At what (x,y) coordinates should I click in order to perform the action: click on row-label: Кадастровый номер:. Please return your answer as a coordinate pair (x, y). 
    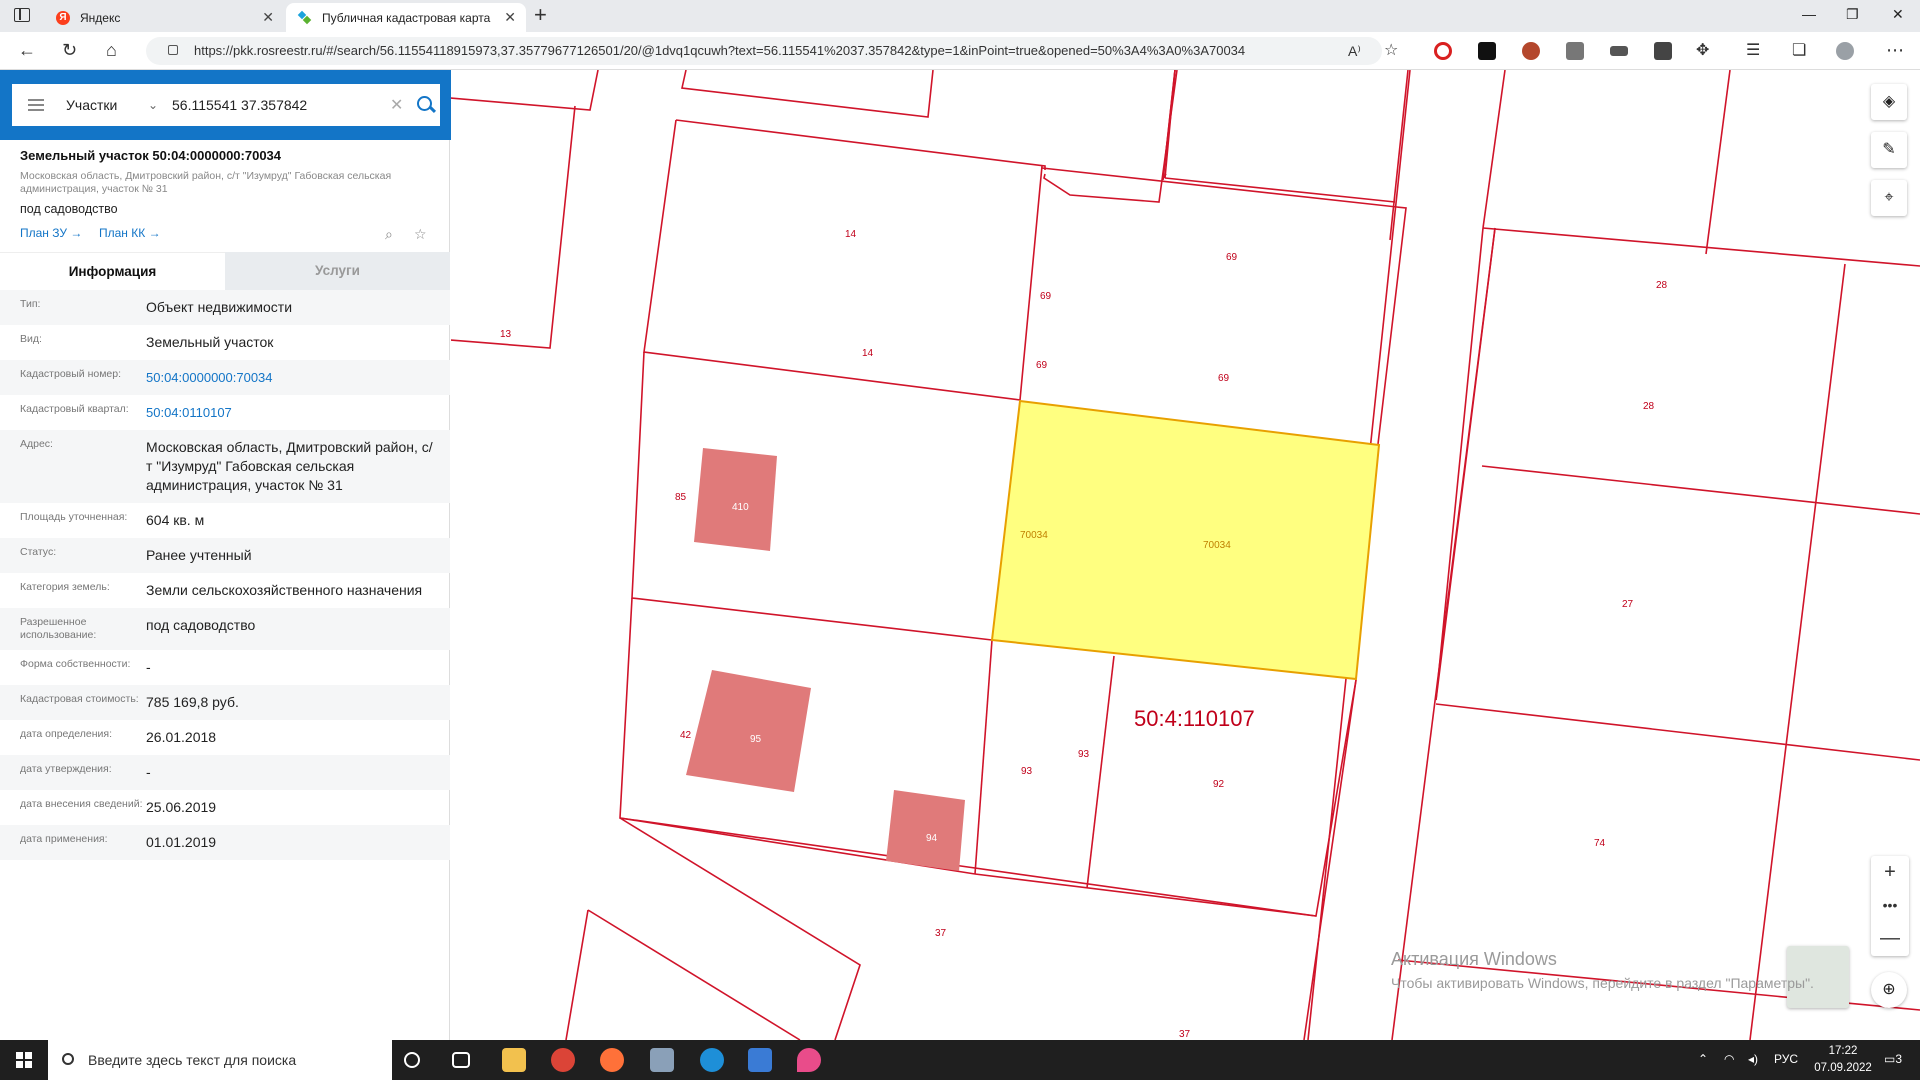
    Looking at the image, I should click on (71, 374).